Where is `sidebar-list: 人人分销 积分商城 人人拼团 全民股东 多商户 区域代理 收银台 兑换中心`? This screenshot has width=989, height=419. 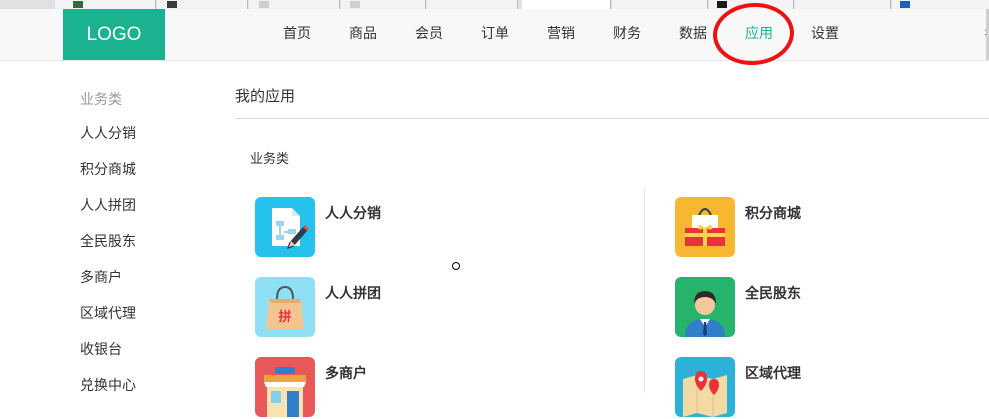 sidebar-list: 人人分销 积分商城 人人拼团 全民股东 多商户 区域代理 收银台 兑换中心 is located at coordinates (145, 260).